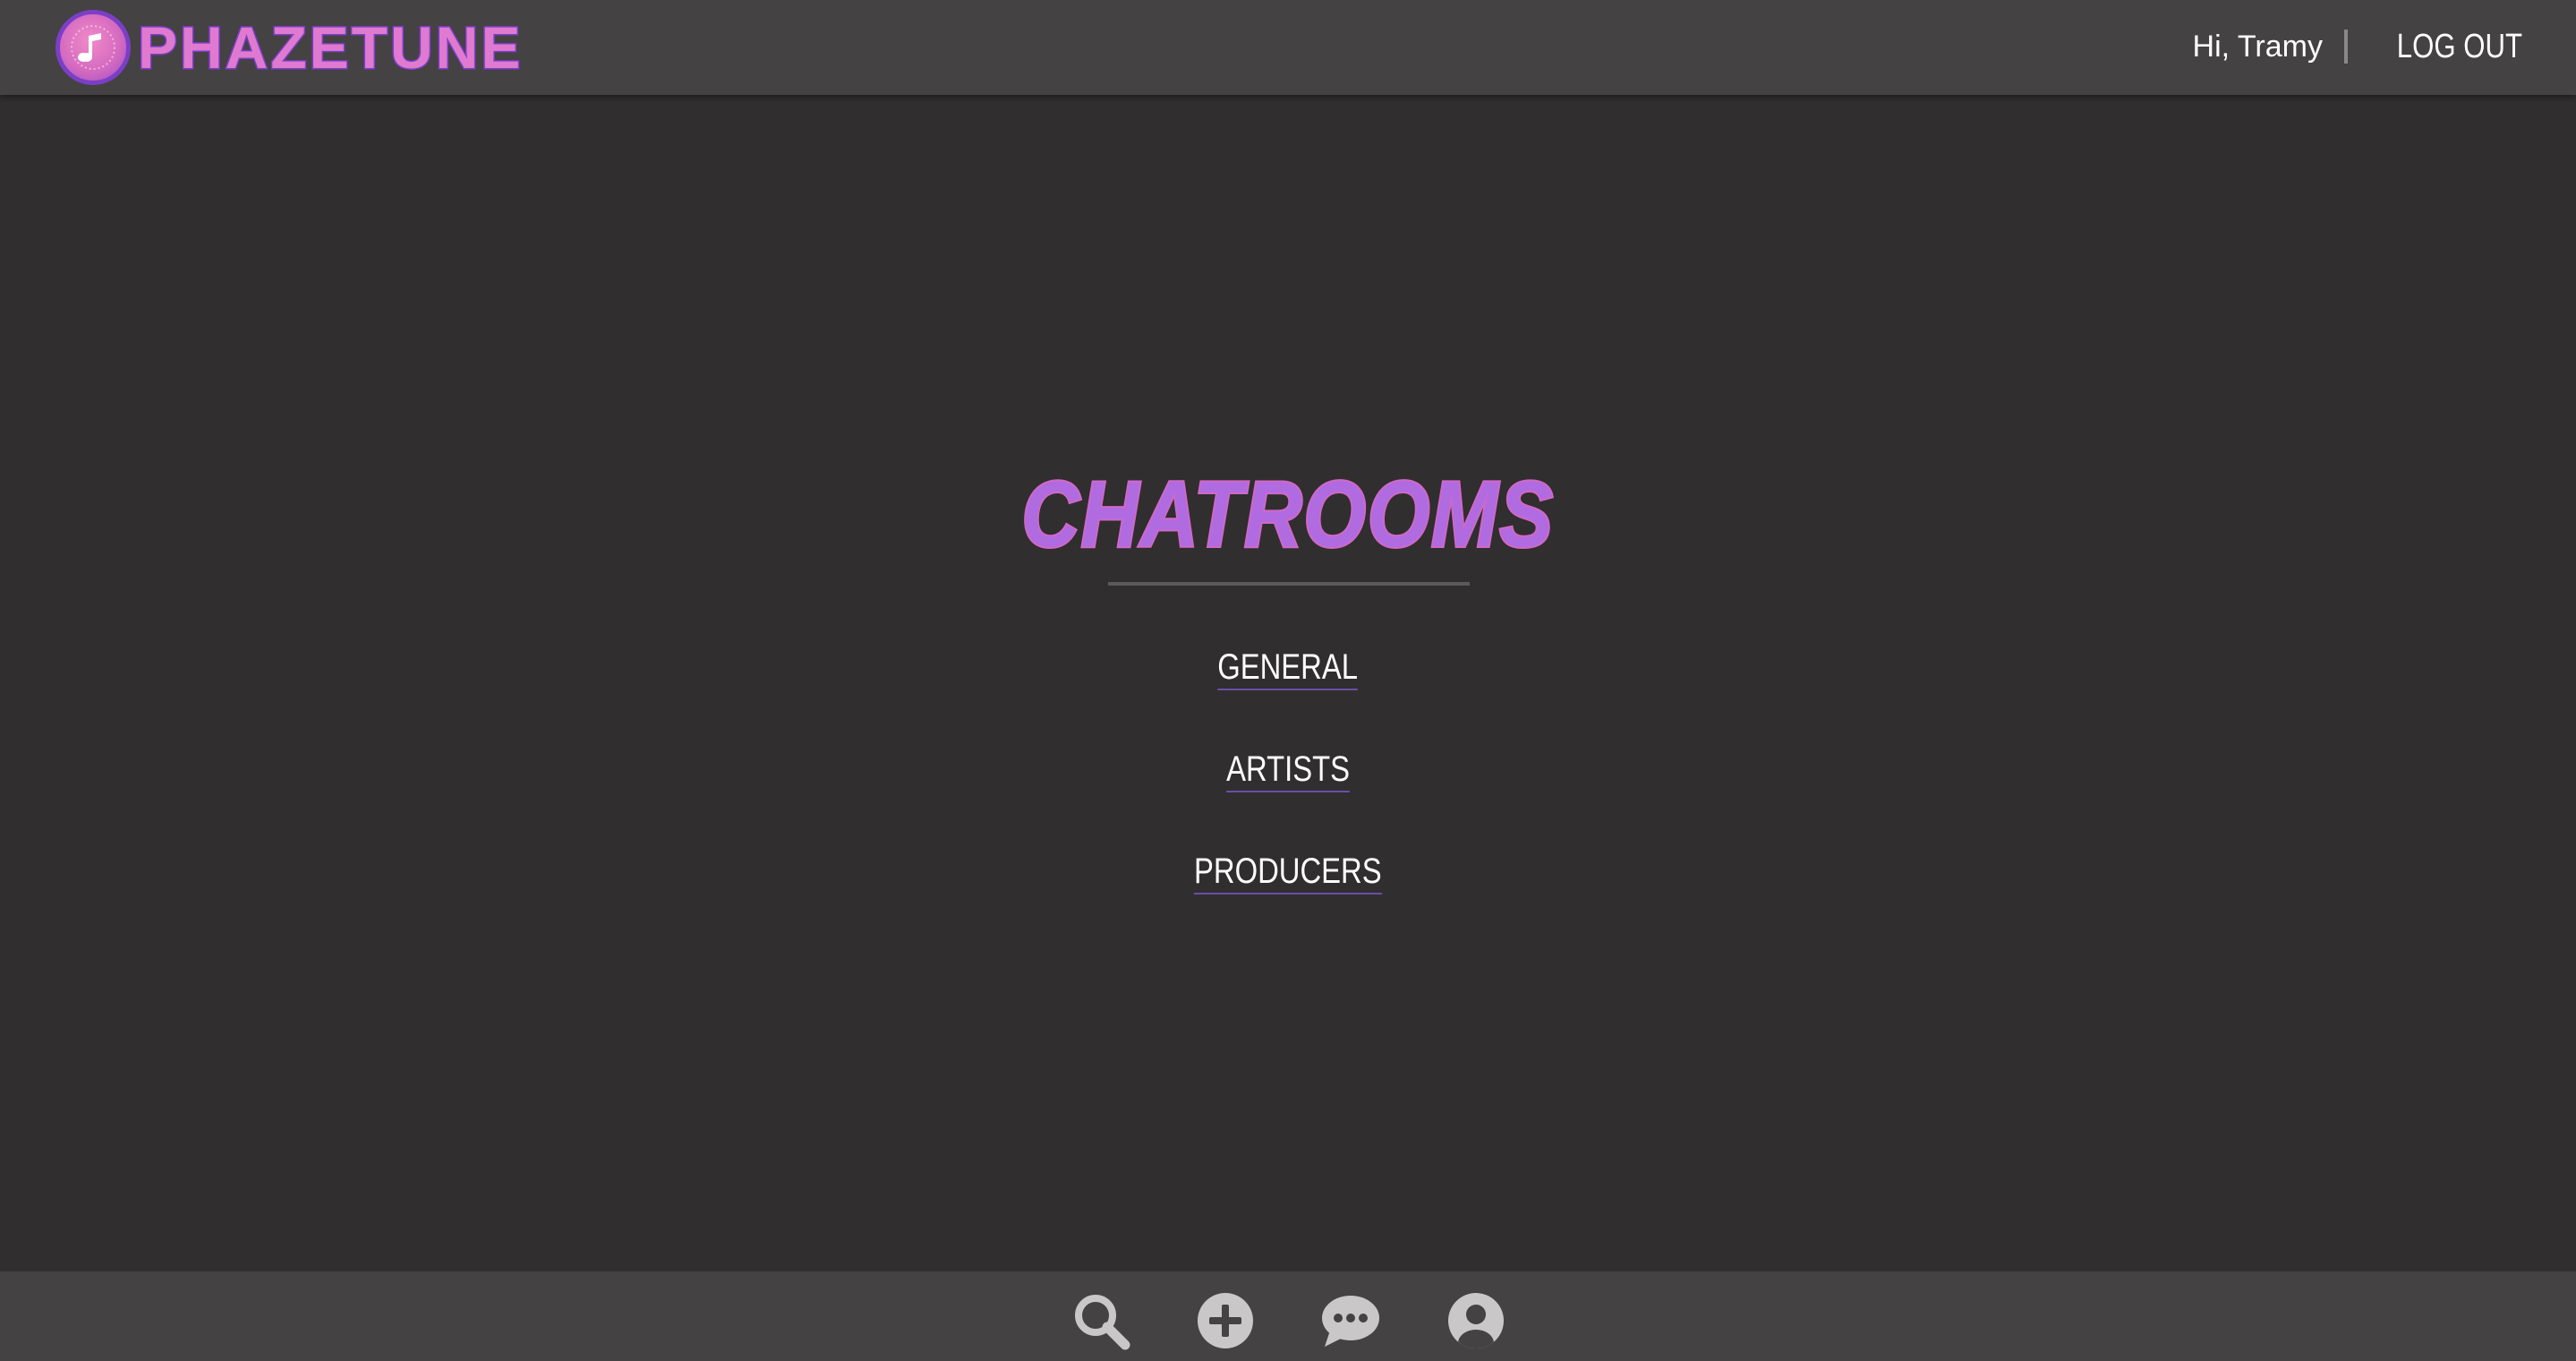 The height and width of the screenshot is (1361, 2576). Describe the element at coordinates (1225, 1320) in the screenshot. I see `plus-circle-icon` at that location.